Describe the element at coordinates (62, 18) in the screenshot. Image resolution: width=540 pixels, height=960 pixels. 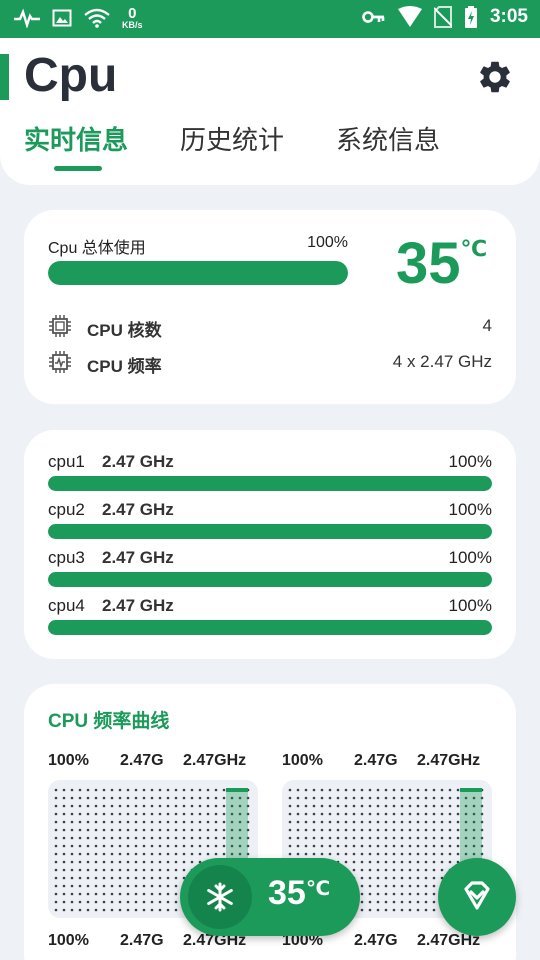
I see `image-icon` at that location.